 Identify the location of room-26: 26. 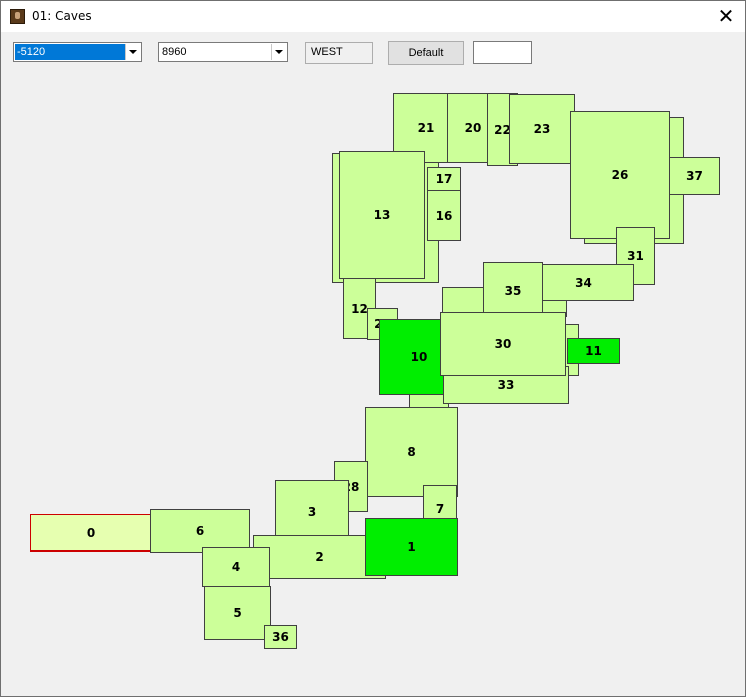
(620, 175).